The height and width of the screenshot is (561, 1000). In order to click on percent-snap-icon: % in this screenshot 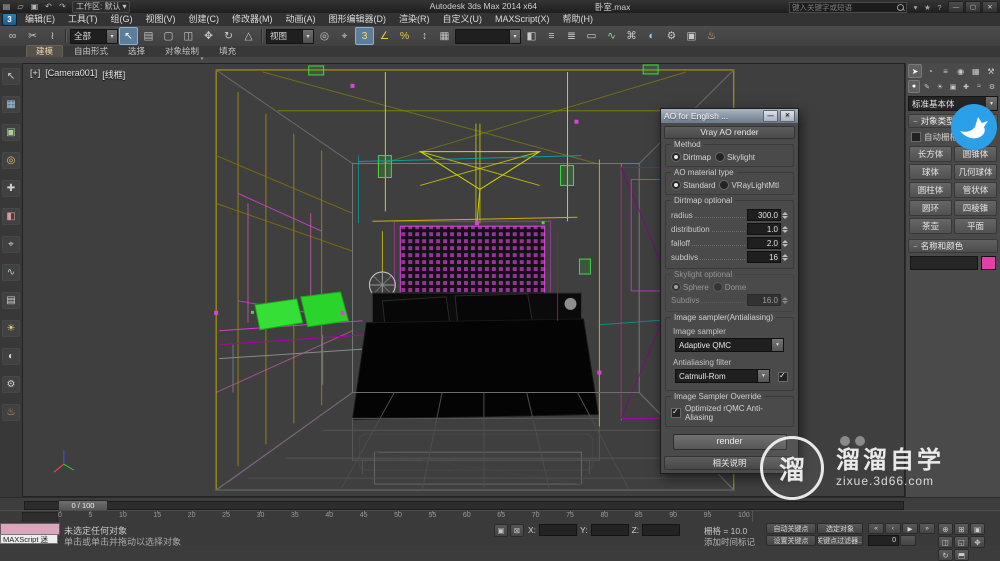, I will do `click(404, 36)`.